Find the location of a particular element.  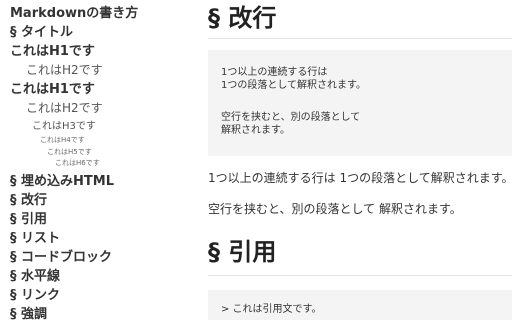

toc-item-h5: これはH5です is located at coordinates (69, 152).